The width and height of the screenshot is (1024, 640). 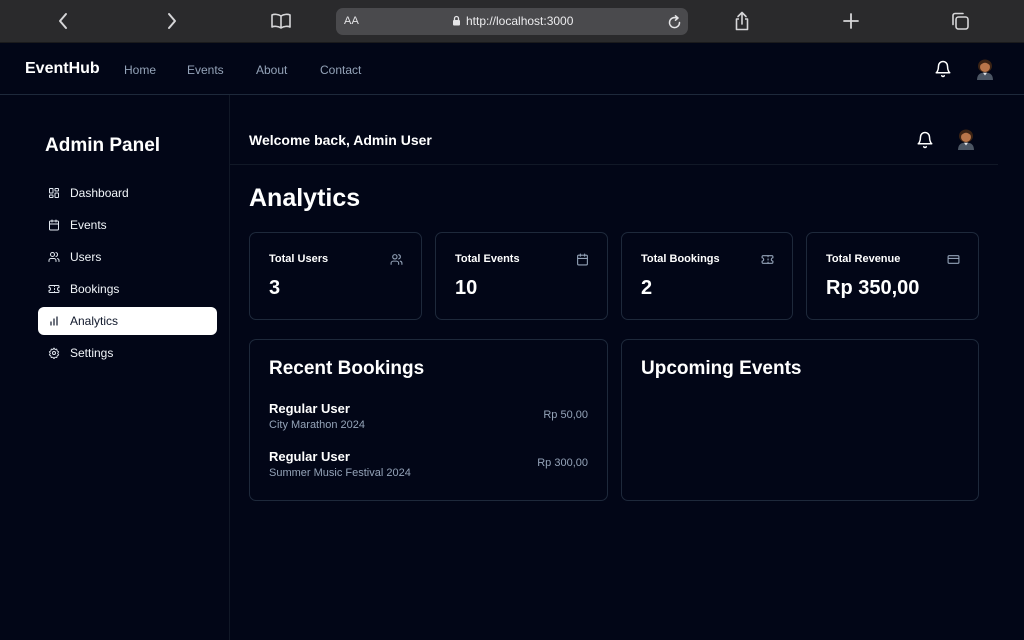 What do you see at coordinates (299, 259) in the screenshot?
I see `stat-label: Total Users` at bounding box center [299, 259].